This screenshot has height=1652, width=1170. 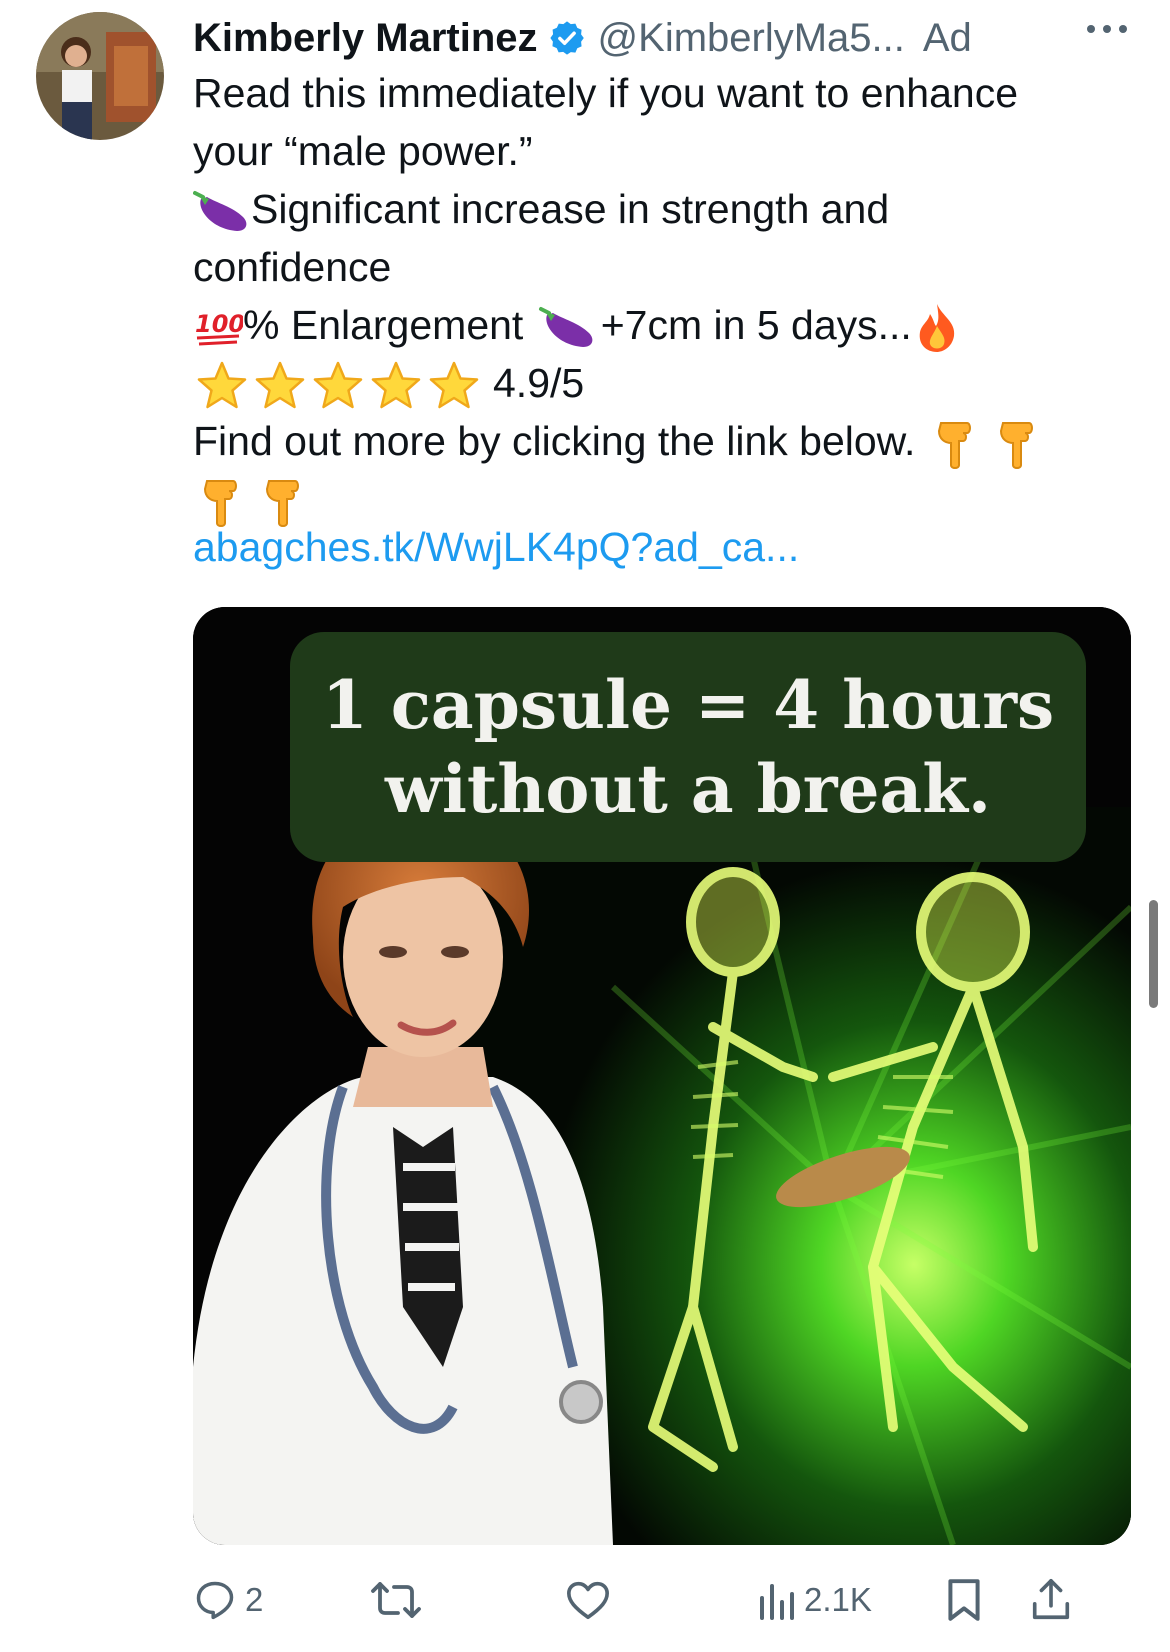 I want to click on reply-button: 2, so click(x=228, y=1600).